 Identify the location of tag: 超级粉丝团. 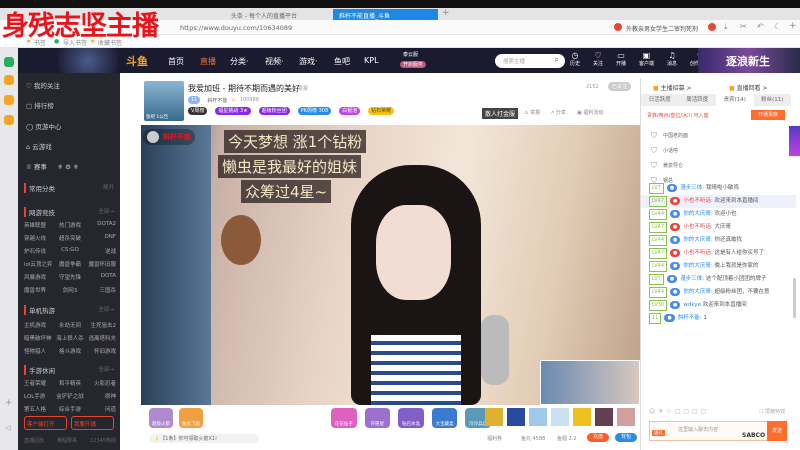
(274, 111).